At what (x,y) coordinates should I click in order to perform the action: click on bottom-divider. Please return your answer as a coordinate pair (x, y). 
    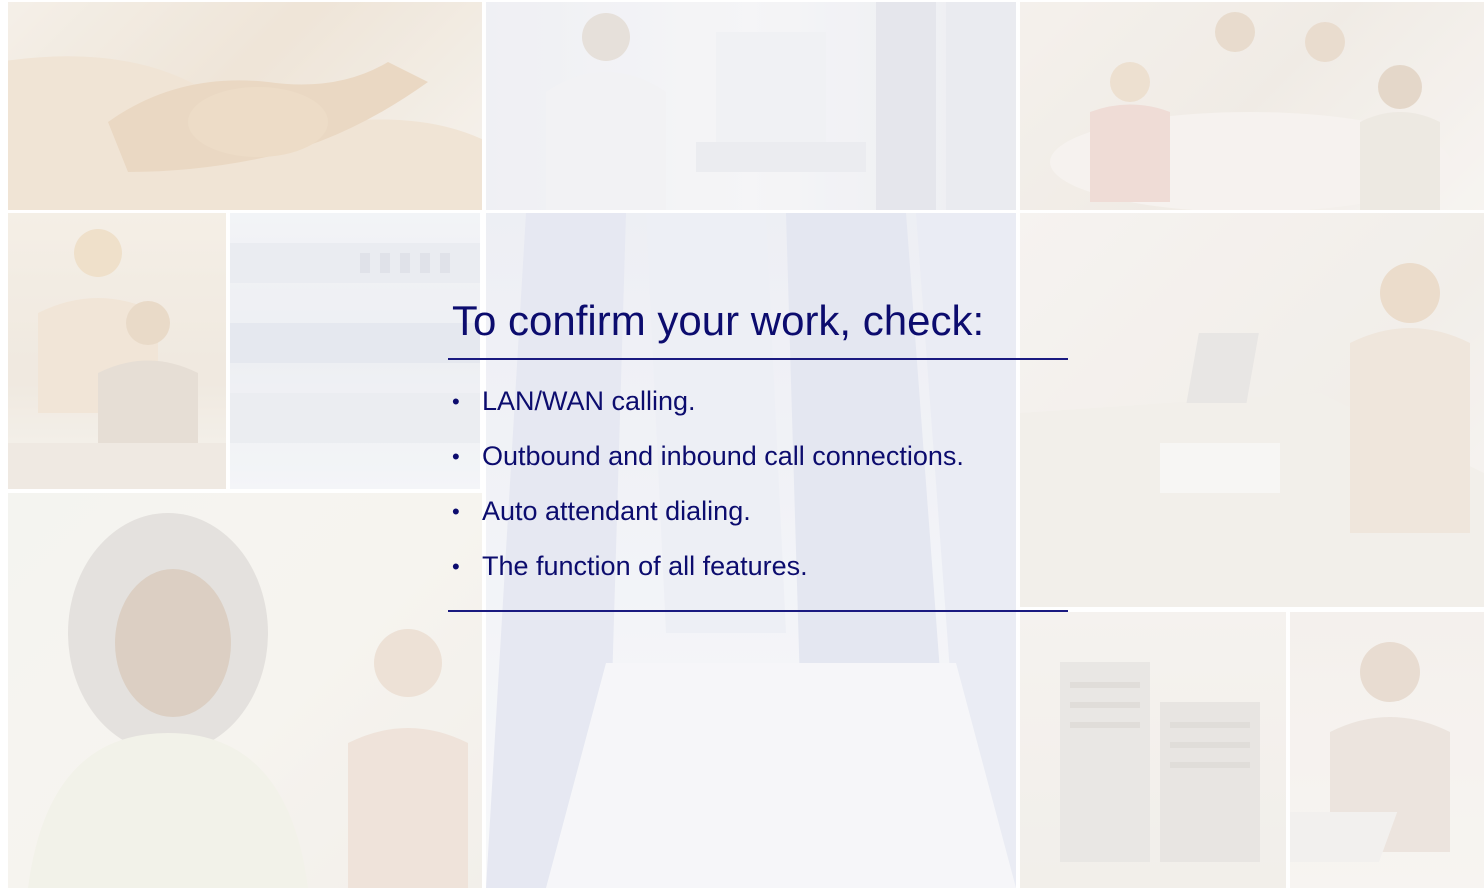
    Looking at the image, I should click on (758, 611).